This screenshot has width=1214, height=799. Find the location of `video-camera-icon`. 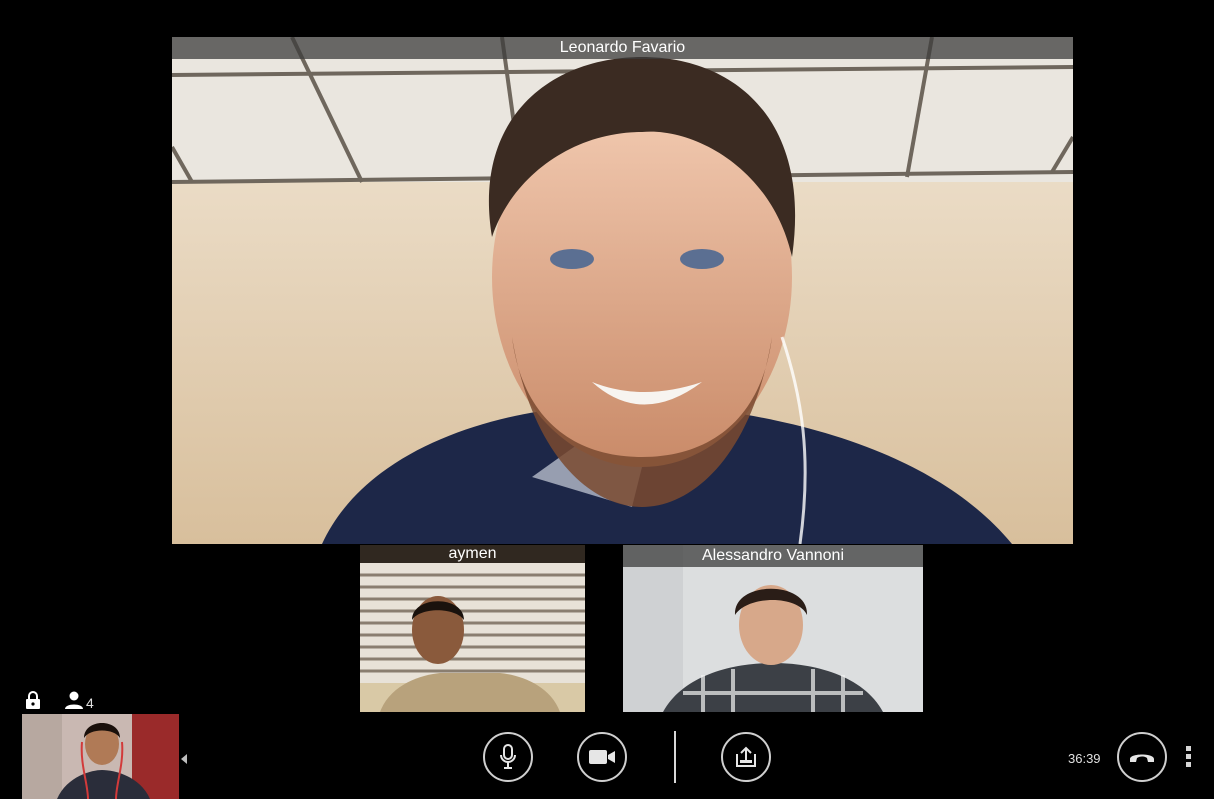

video-camera-icon is located at coordinates (602, 757).